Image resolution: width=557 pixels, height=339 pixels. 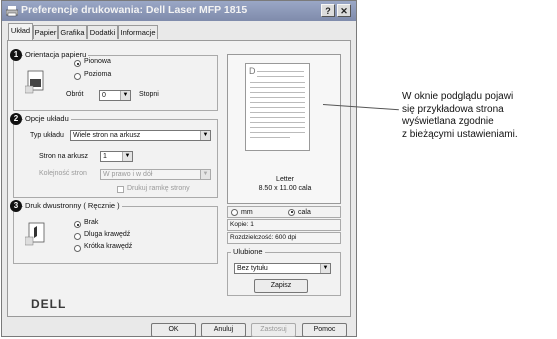 I want to click on rotate-select: 0 ▼, so click(x=115, y=95).